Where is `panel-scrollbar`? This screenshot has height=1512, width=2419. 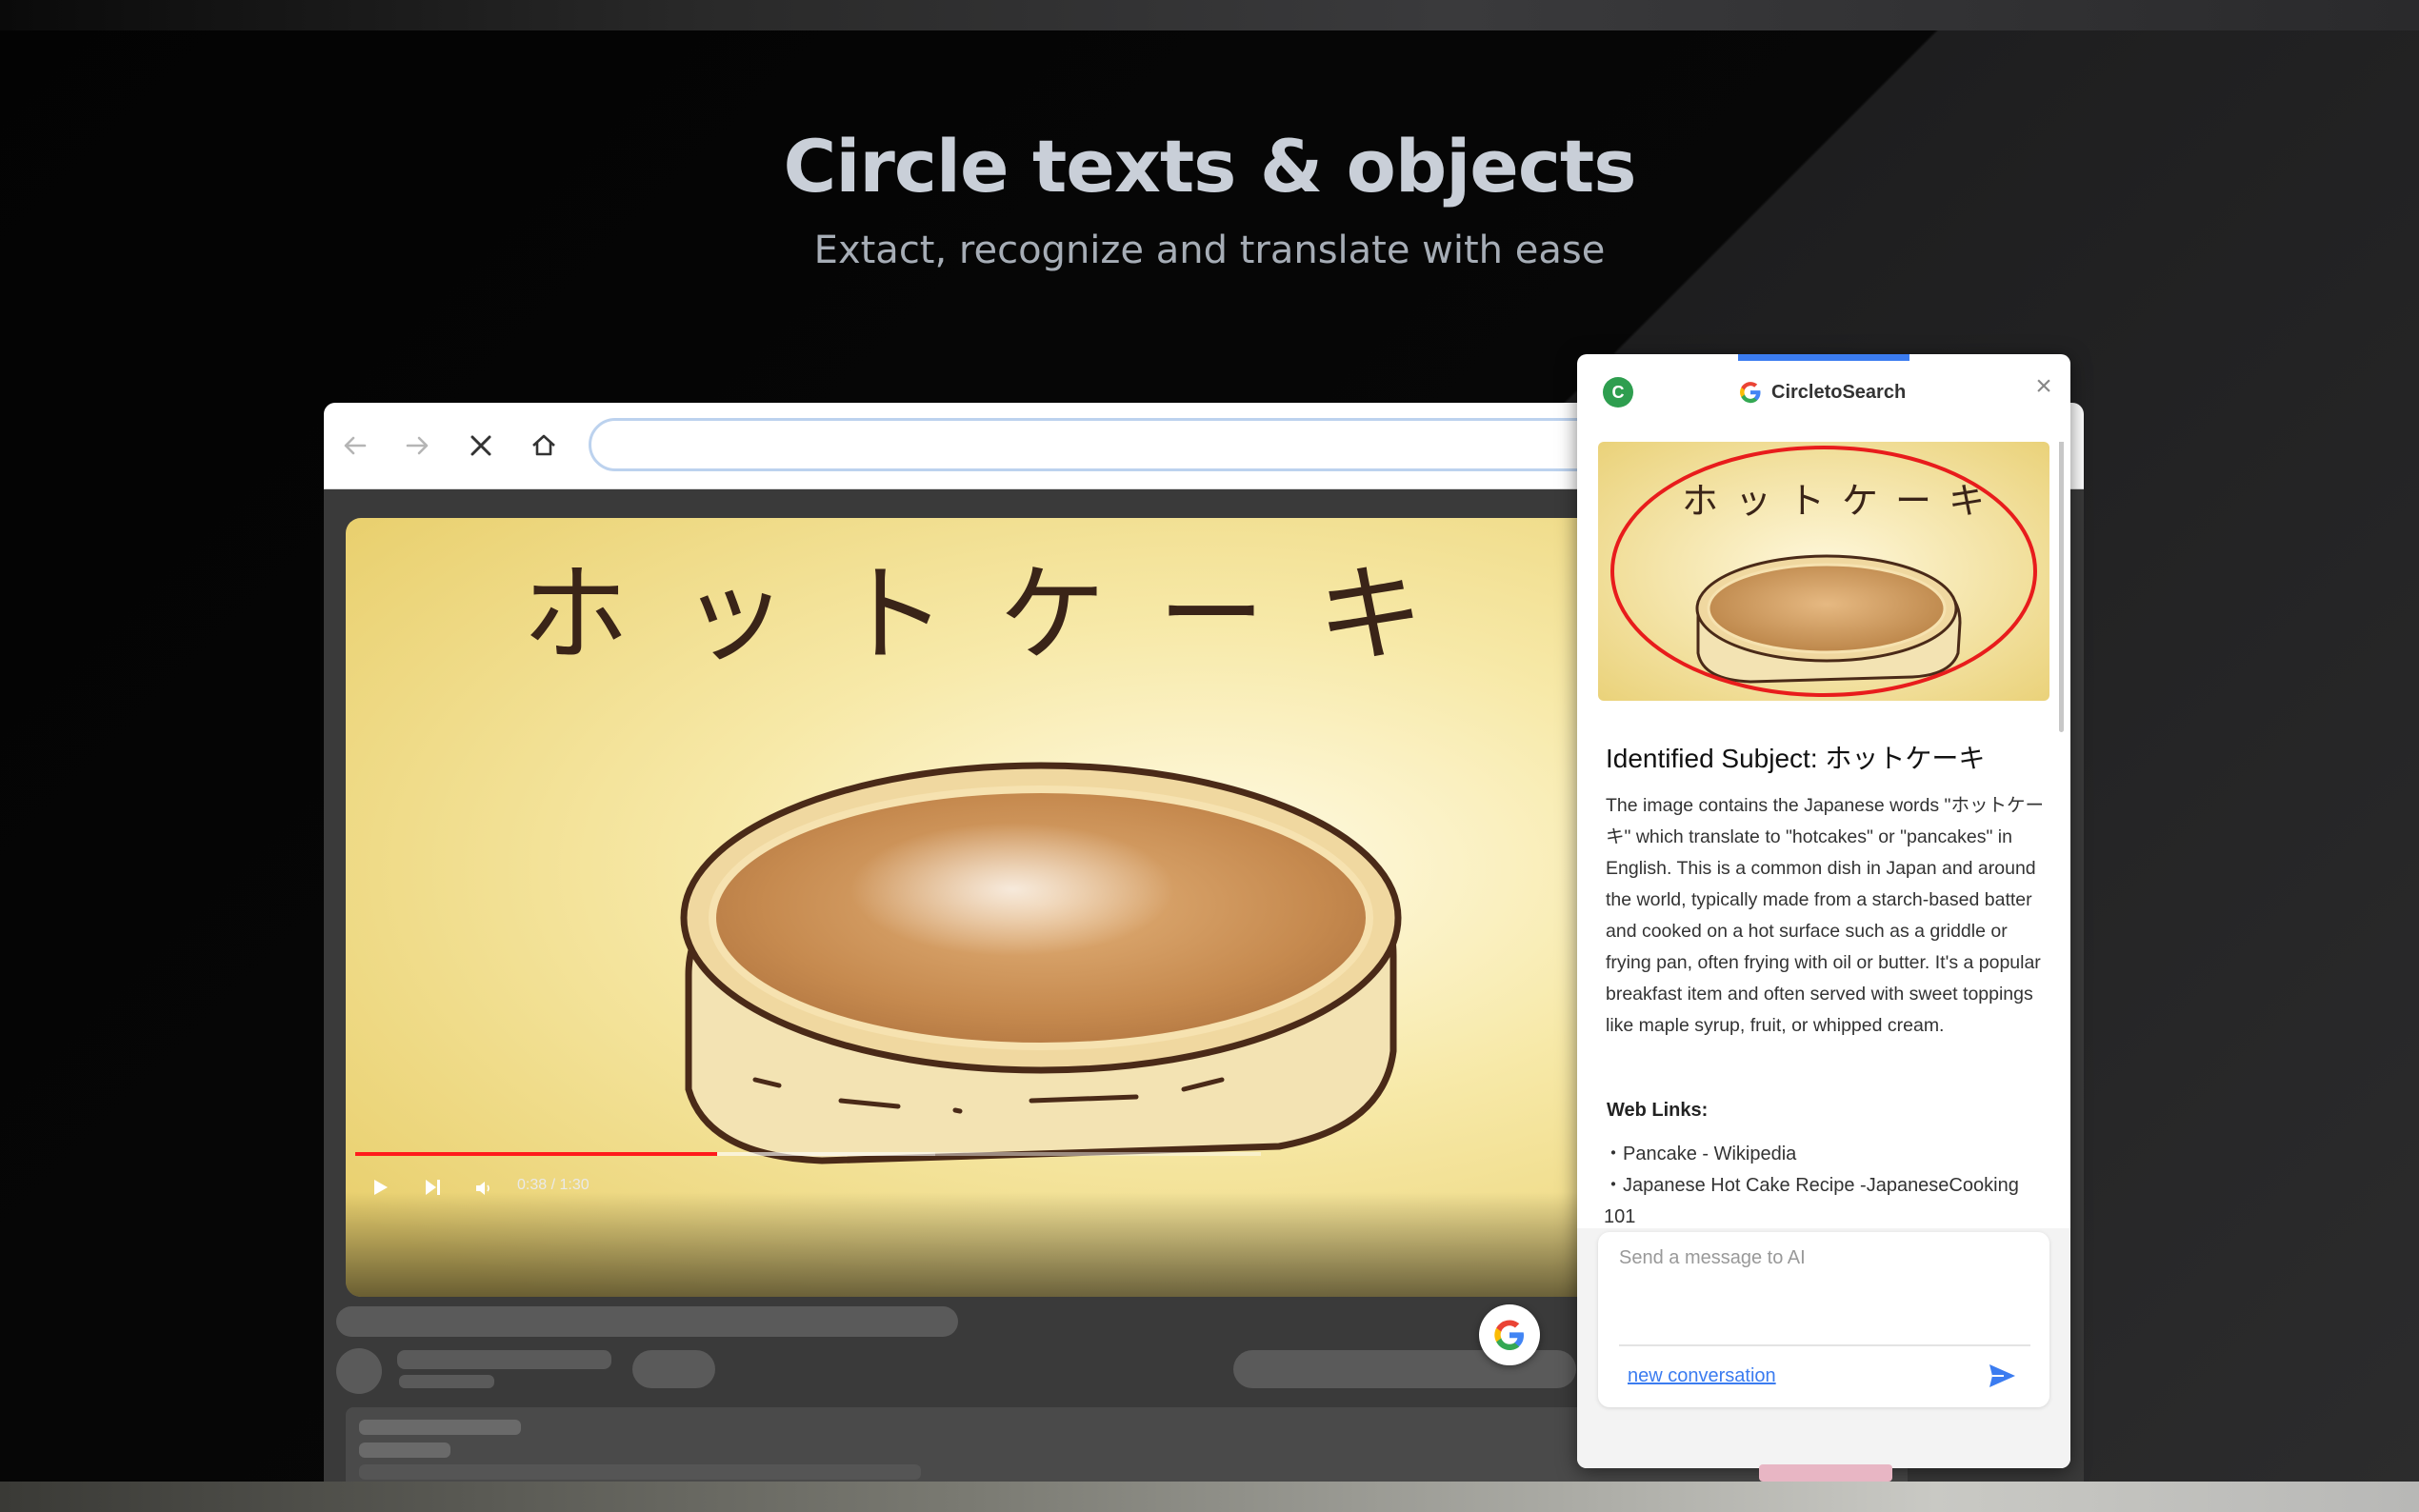
panel-scrollbar is located at coordinates (2061, 587).